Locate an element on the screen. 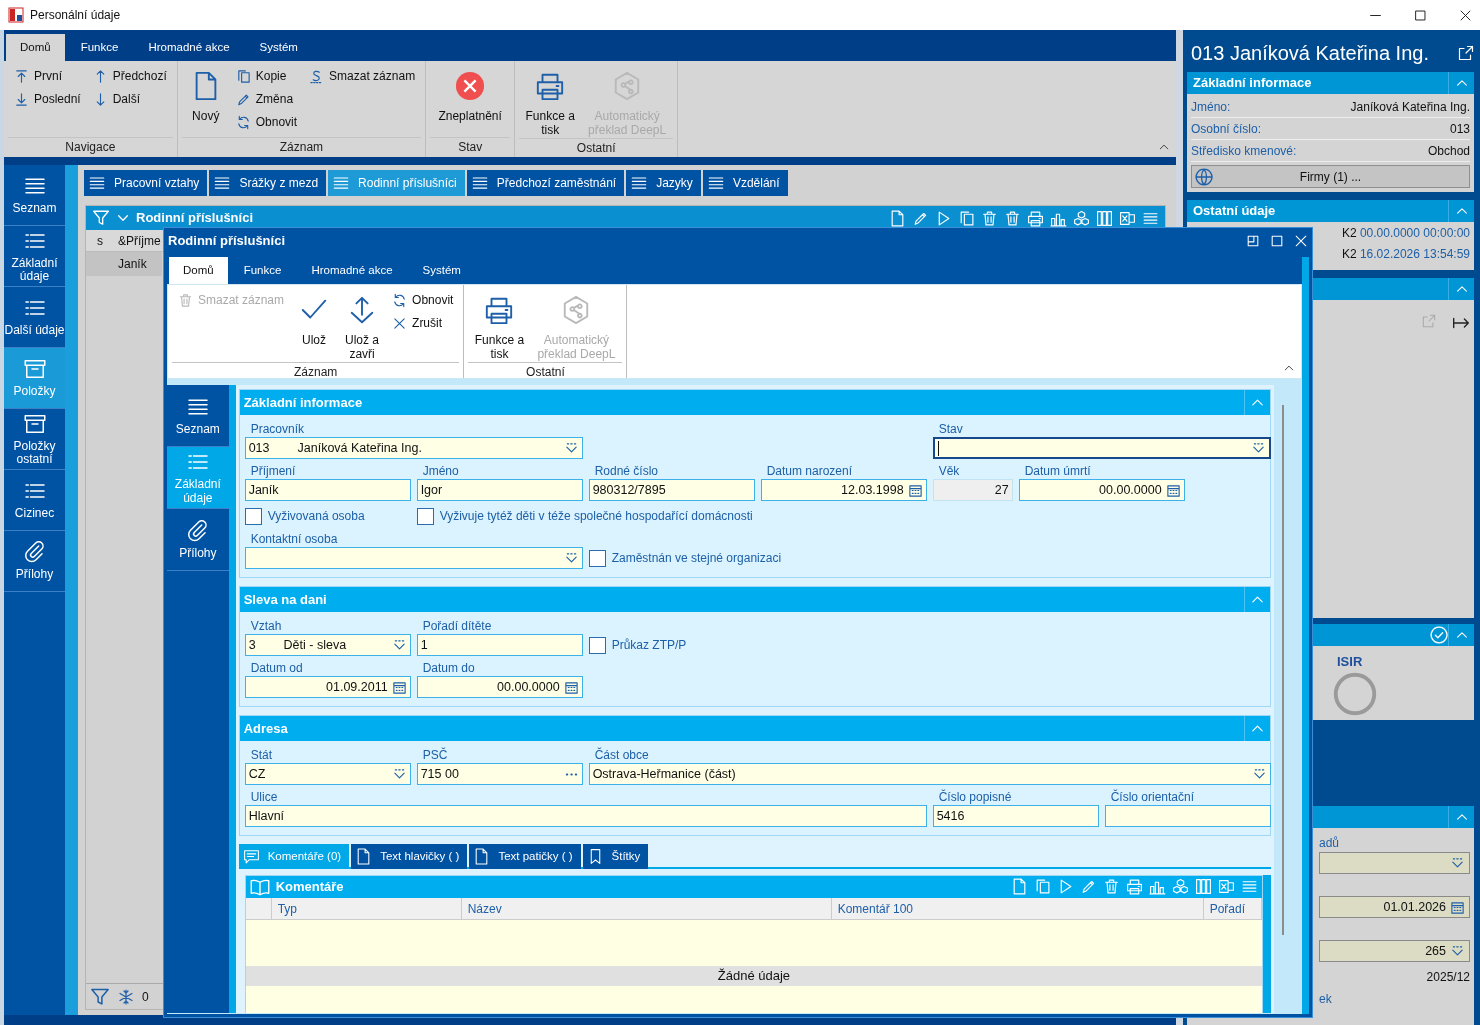 The image size is (1480, 1025). date-field: 01.01.2026 is located at coordinates (1394, 907).